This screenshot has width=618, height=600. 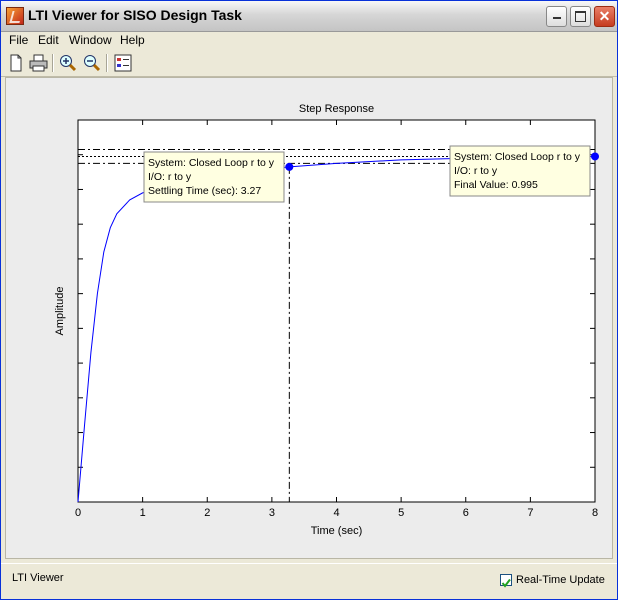 What do you see at coordinates (595, 513) in the screenshot?
I see `x-tick-label: 8` at bounding box center [595, 513].